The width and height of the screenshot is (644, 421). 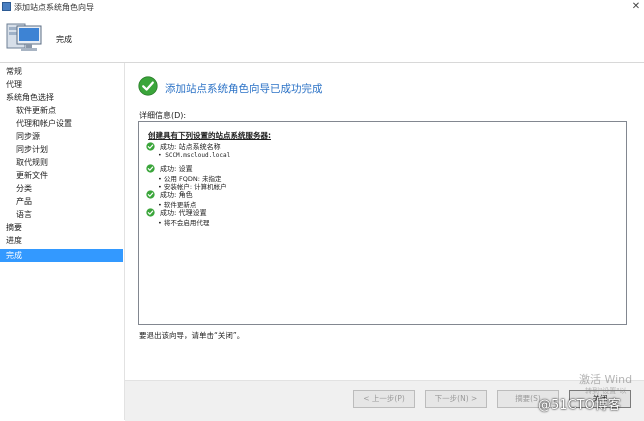 I want to click on close-button: ✕, so click(x=636, y=6).